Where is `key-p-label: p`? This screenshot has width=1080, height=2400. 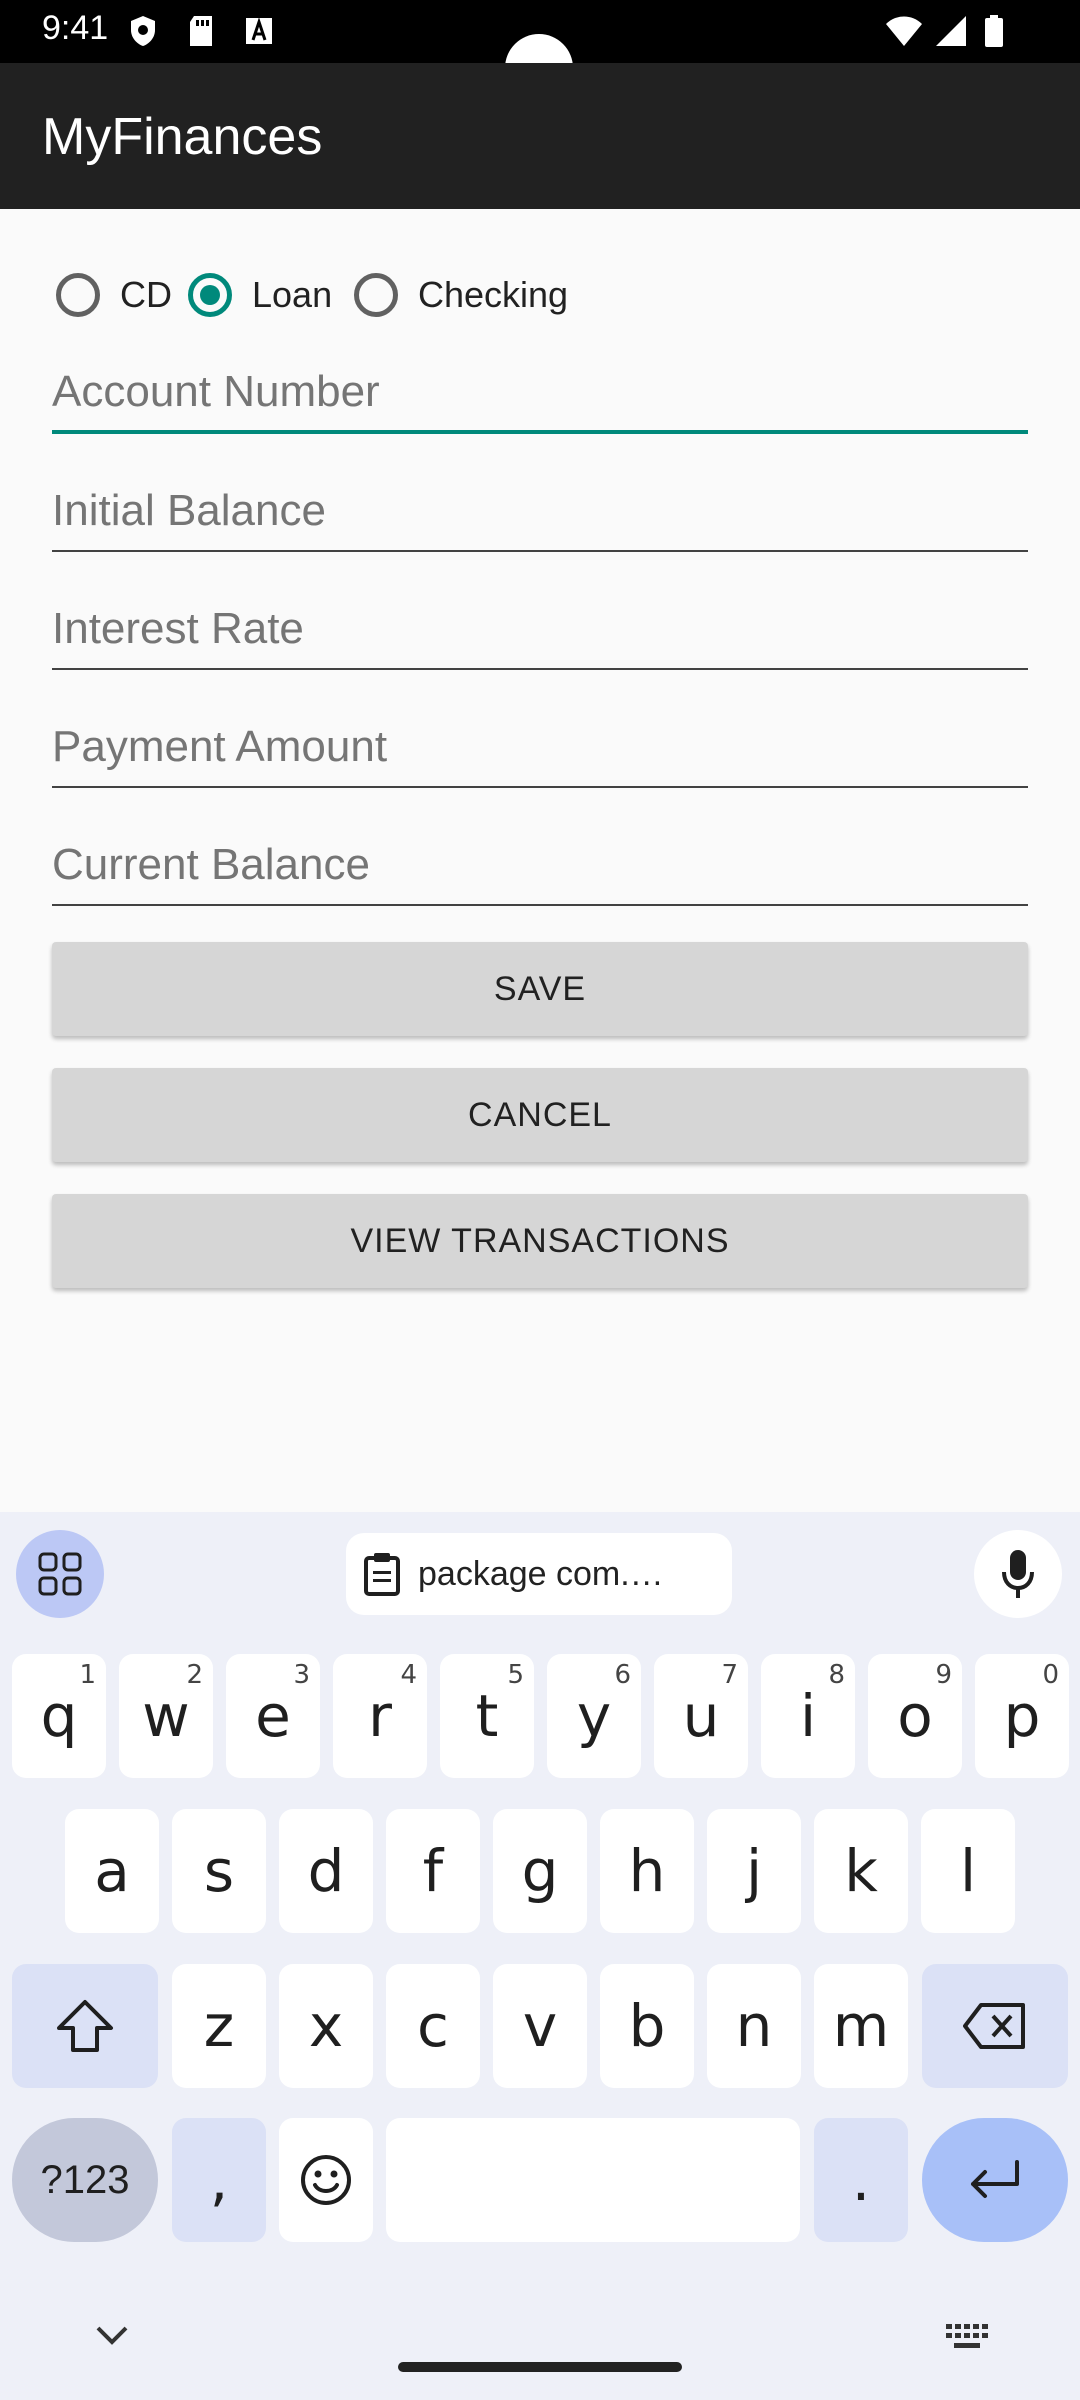 key-p-label: p is located at coordinates (1022, 1716).